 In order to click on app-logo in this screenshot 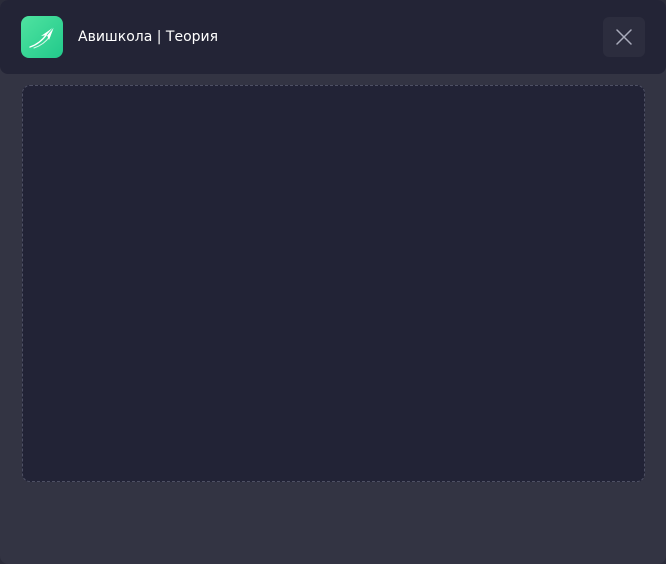, I will do `click(42, 37)`.